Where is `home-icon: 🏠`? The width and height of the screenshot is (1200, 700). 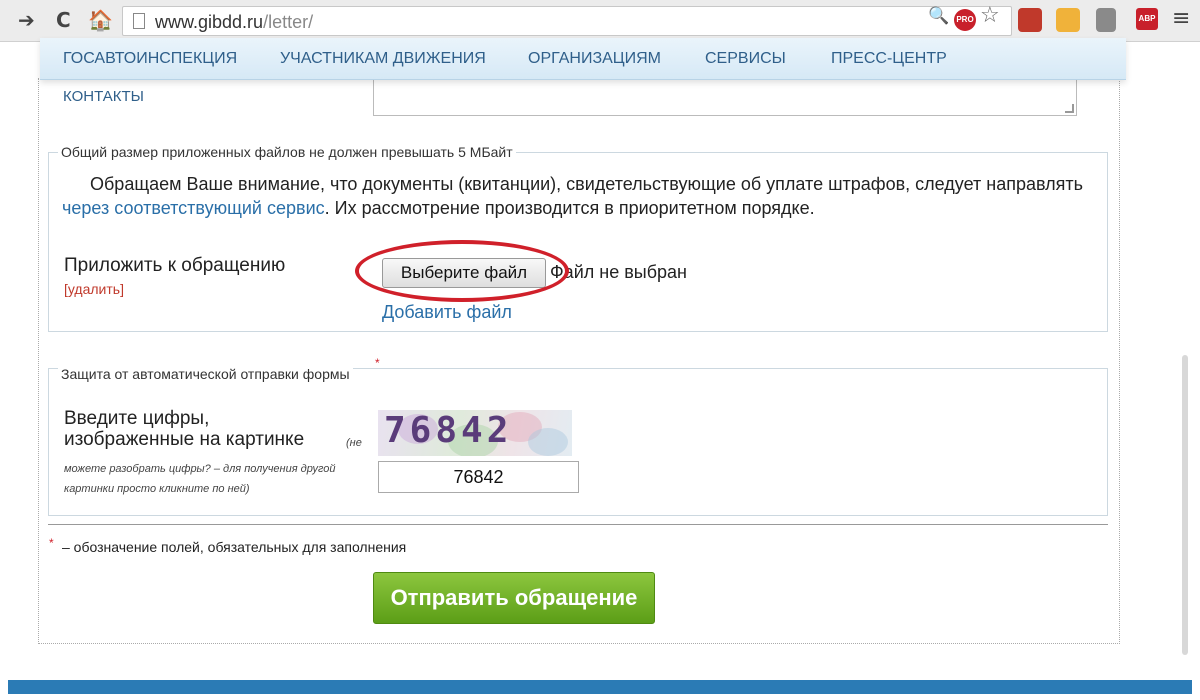 home-icon: 🏠 is located at coordinates (100, 20).